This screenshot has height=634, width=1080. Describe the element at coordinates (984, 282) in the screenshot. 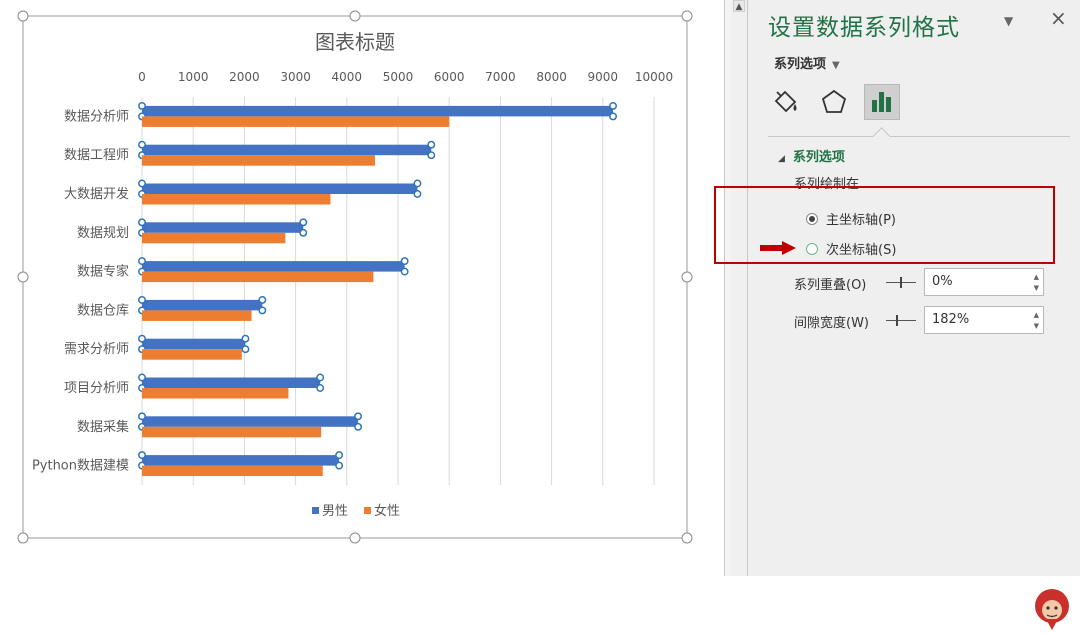

I see `series-overlap-input: 0% ▲ ▼` at that location.